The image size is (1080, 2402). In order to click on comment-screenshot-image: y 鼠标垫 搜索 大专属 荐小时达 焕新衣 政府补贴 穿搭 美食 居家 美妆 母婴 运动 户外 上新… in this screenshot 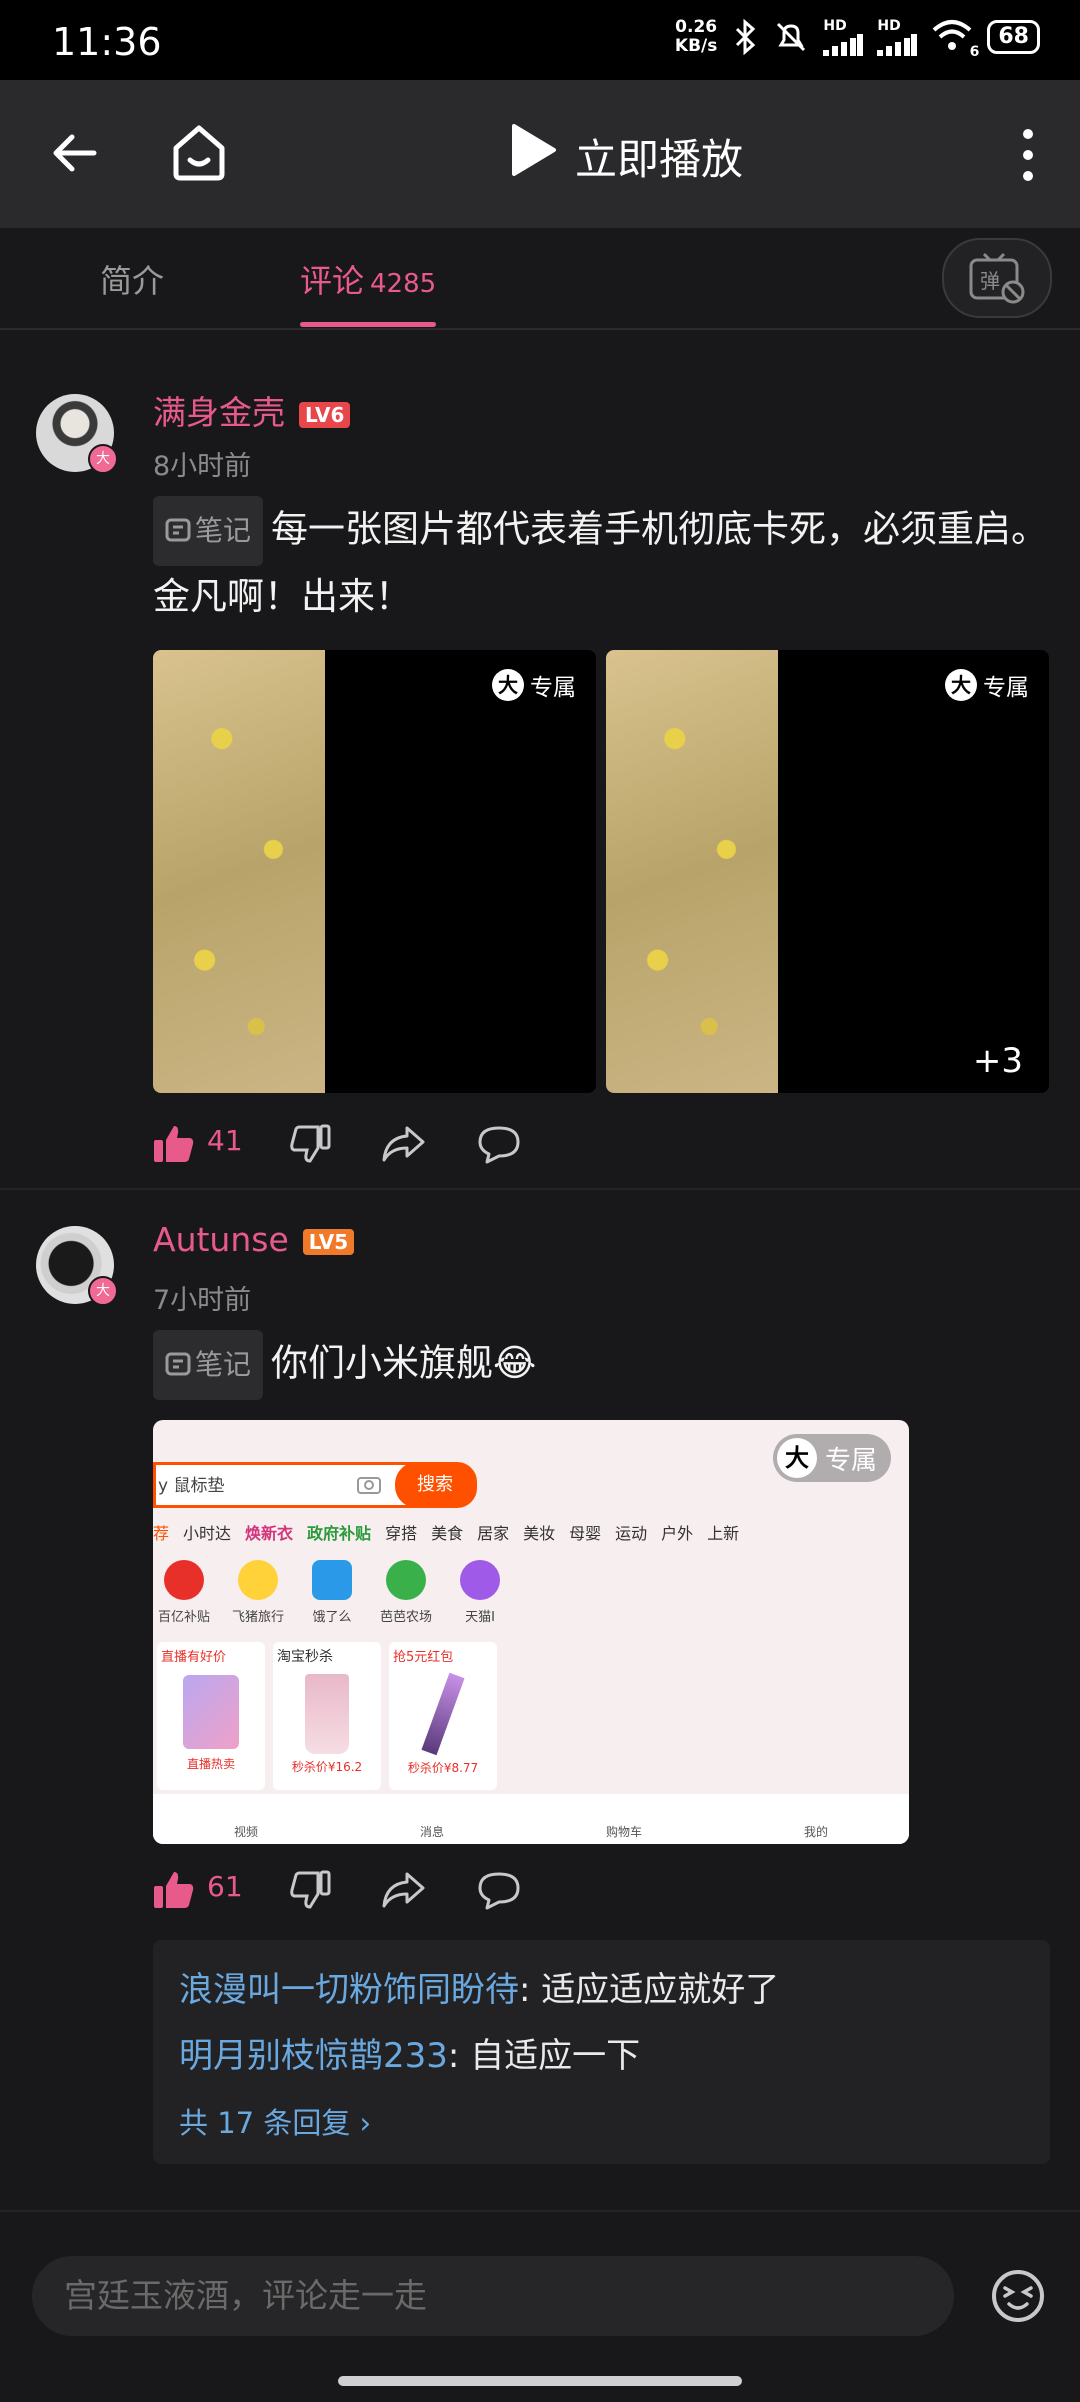, I will do `click(531, 1632)`.